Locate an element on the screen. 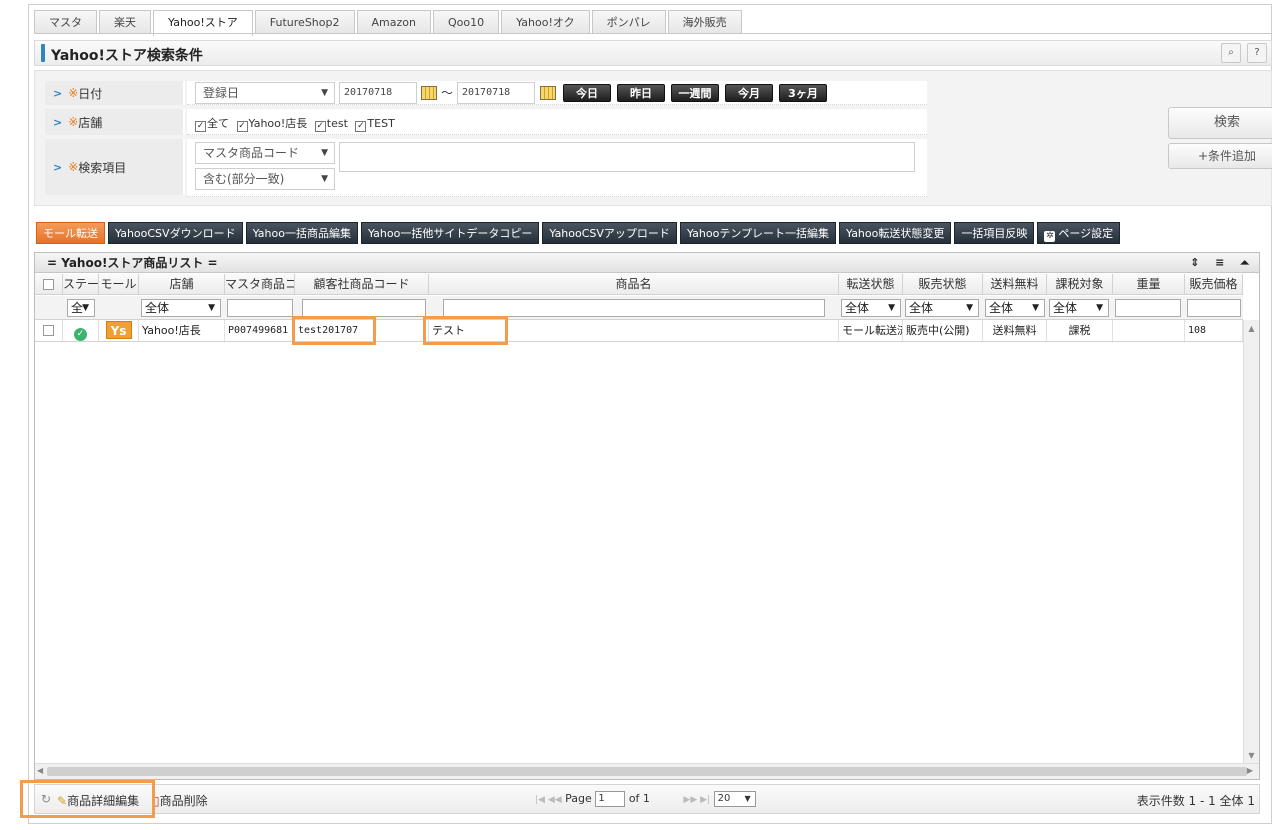  mall-transfer-button: モール転送 is located at coordinates (70, 233).